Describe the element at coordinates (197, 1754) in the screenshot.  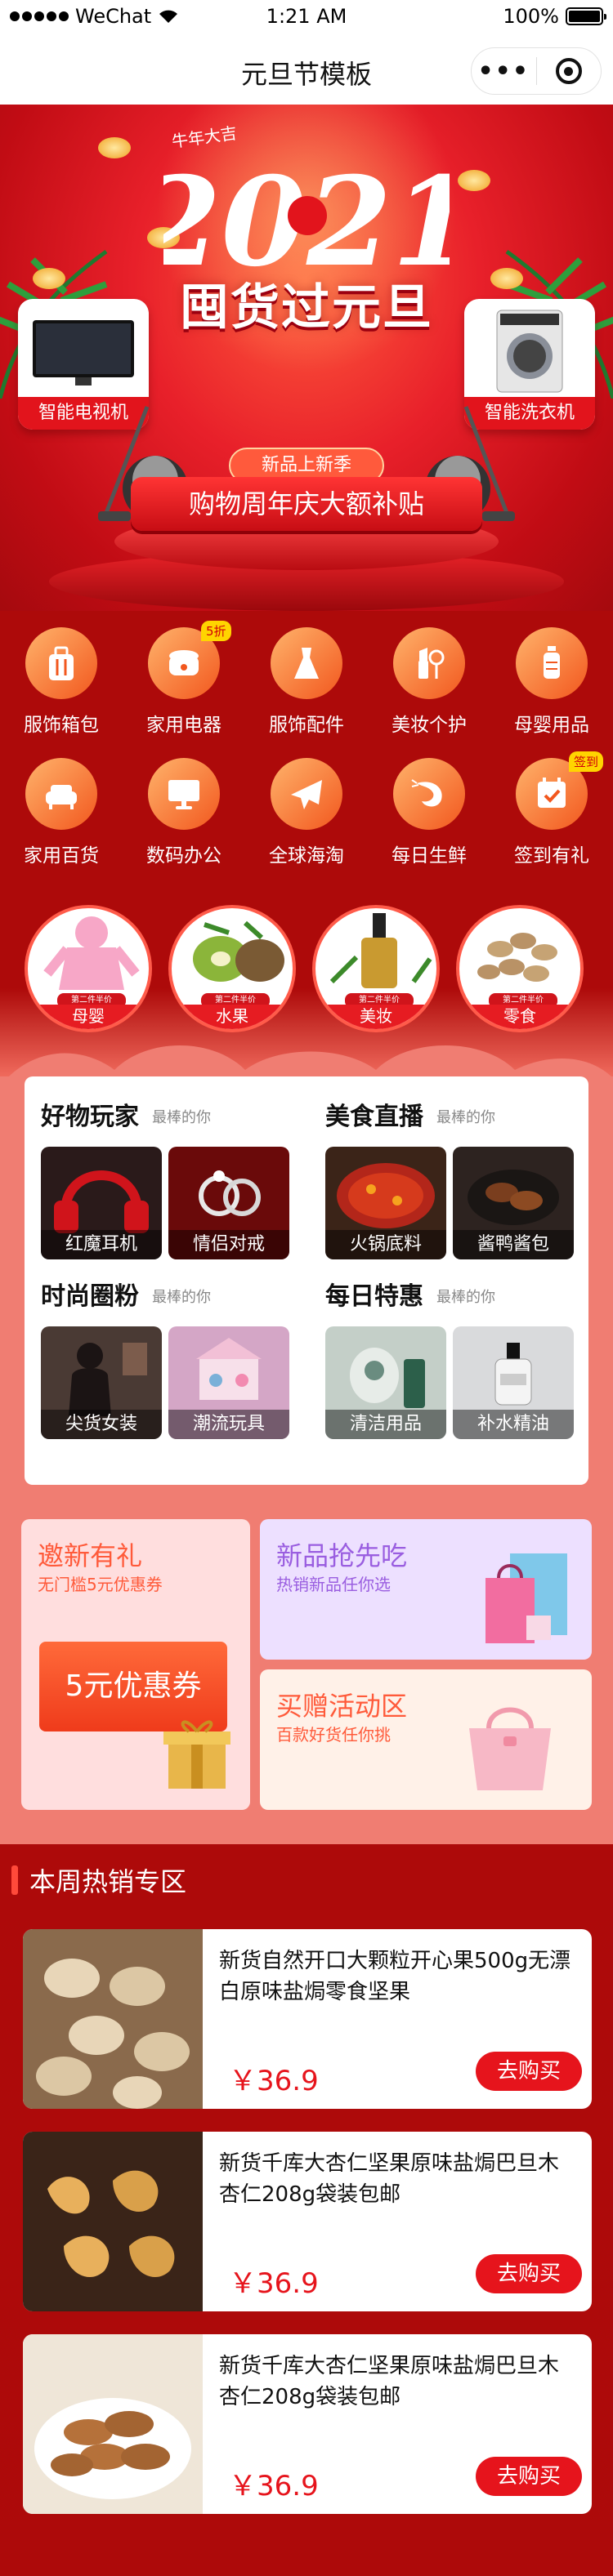
I see `gift-box-icon` at that location.